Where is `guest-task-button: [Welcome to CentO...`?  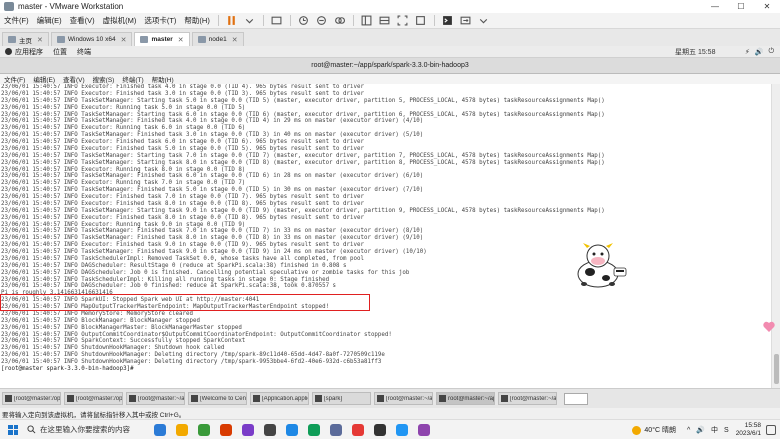
guest-task-button: [Welcome to CentO... is located at coordinates (217, 398).